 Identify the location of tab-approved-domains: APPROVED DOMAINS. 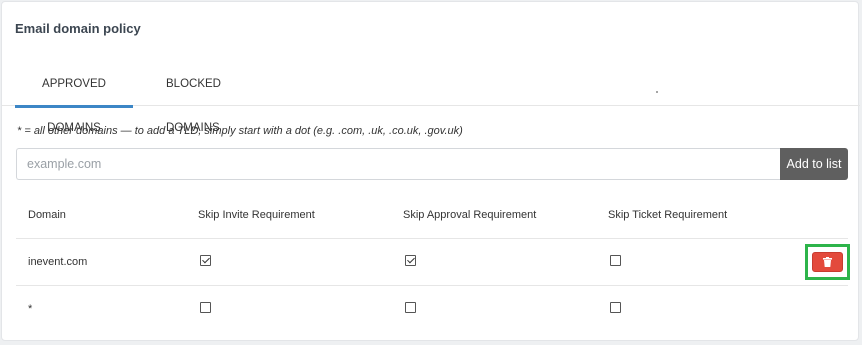
(74, 98).